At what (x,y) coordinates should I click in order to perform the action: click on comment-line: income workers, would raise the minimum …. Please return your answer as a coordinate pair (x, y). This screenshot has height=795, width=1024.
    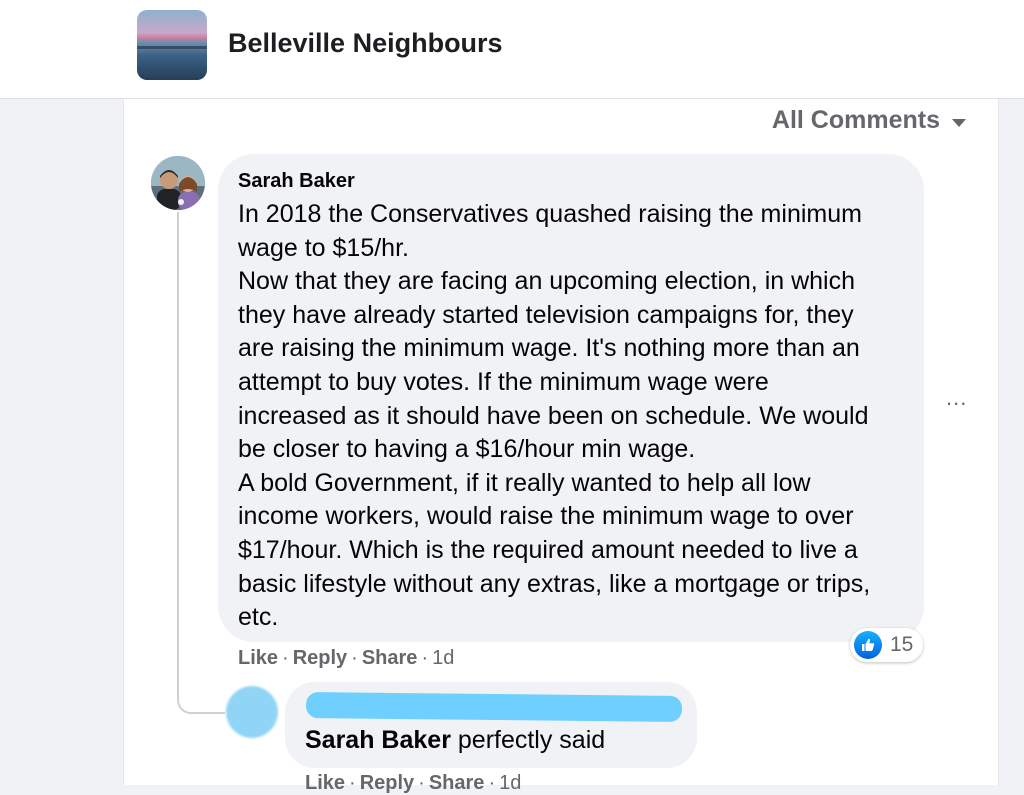
    Looking at the image, I should click on (546, 516).